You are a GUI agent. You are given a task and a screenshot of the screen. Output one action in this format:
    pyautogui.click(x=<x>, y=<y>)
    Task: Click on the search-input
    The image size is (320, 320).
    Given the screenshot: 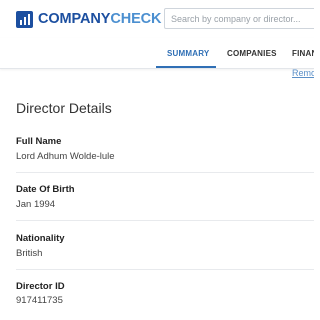 What is the action you would take?
    pyautogui.click(x=239, y=18)
    